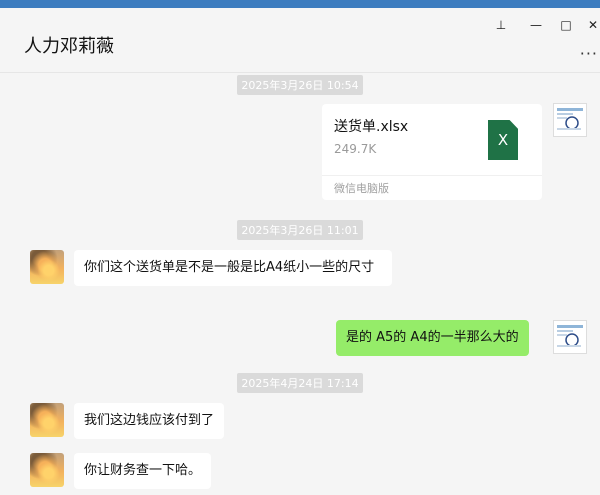 The height and width of the screenshot is (495, 600). I want to click on file-source: 微信电脑版, so click(361, 188).